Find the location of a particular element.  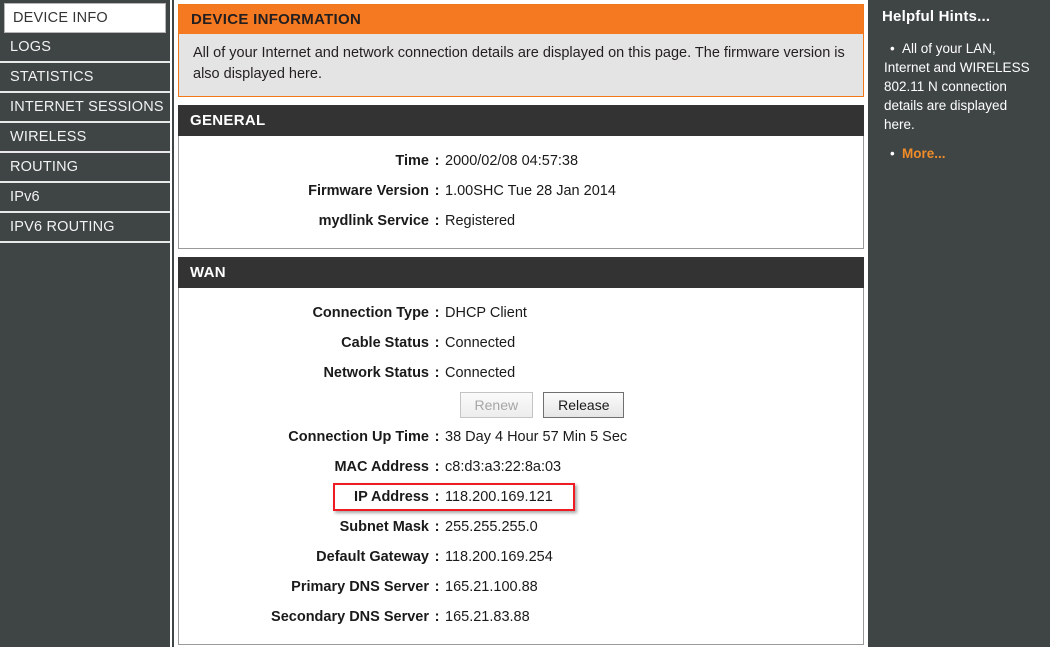

row-label: Subnet Mask is located at coordinates (384, 527).